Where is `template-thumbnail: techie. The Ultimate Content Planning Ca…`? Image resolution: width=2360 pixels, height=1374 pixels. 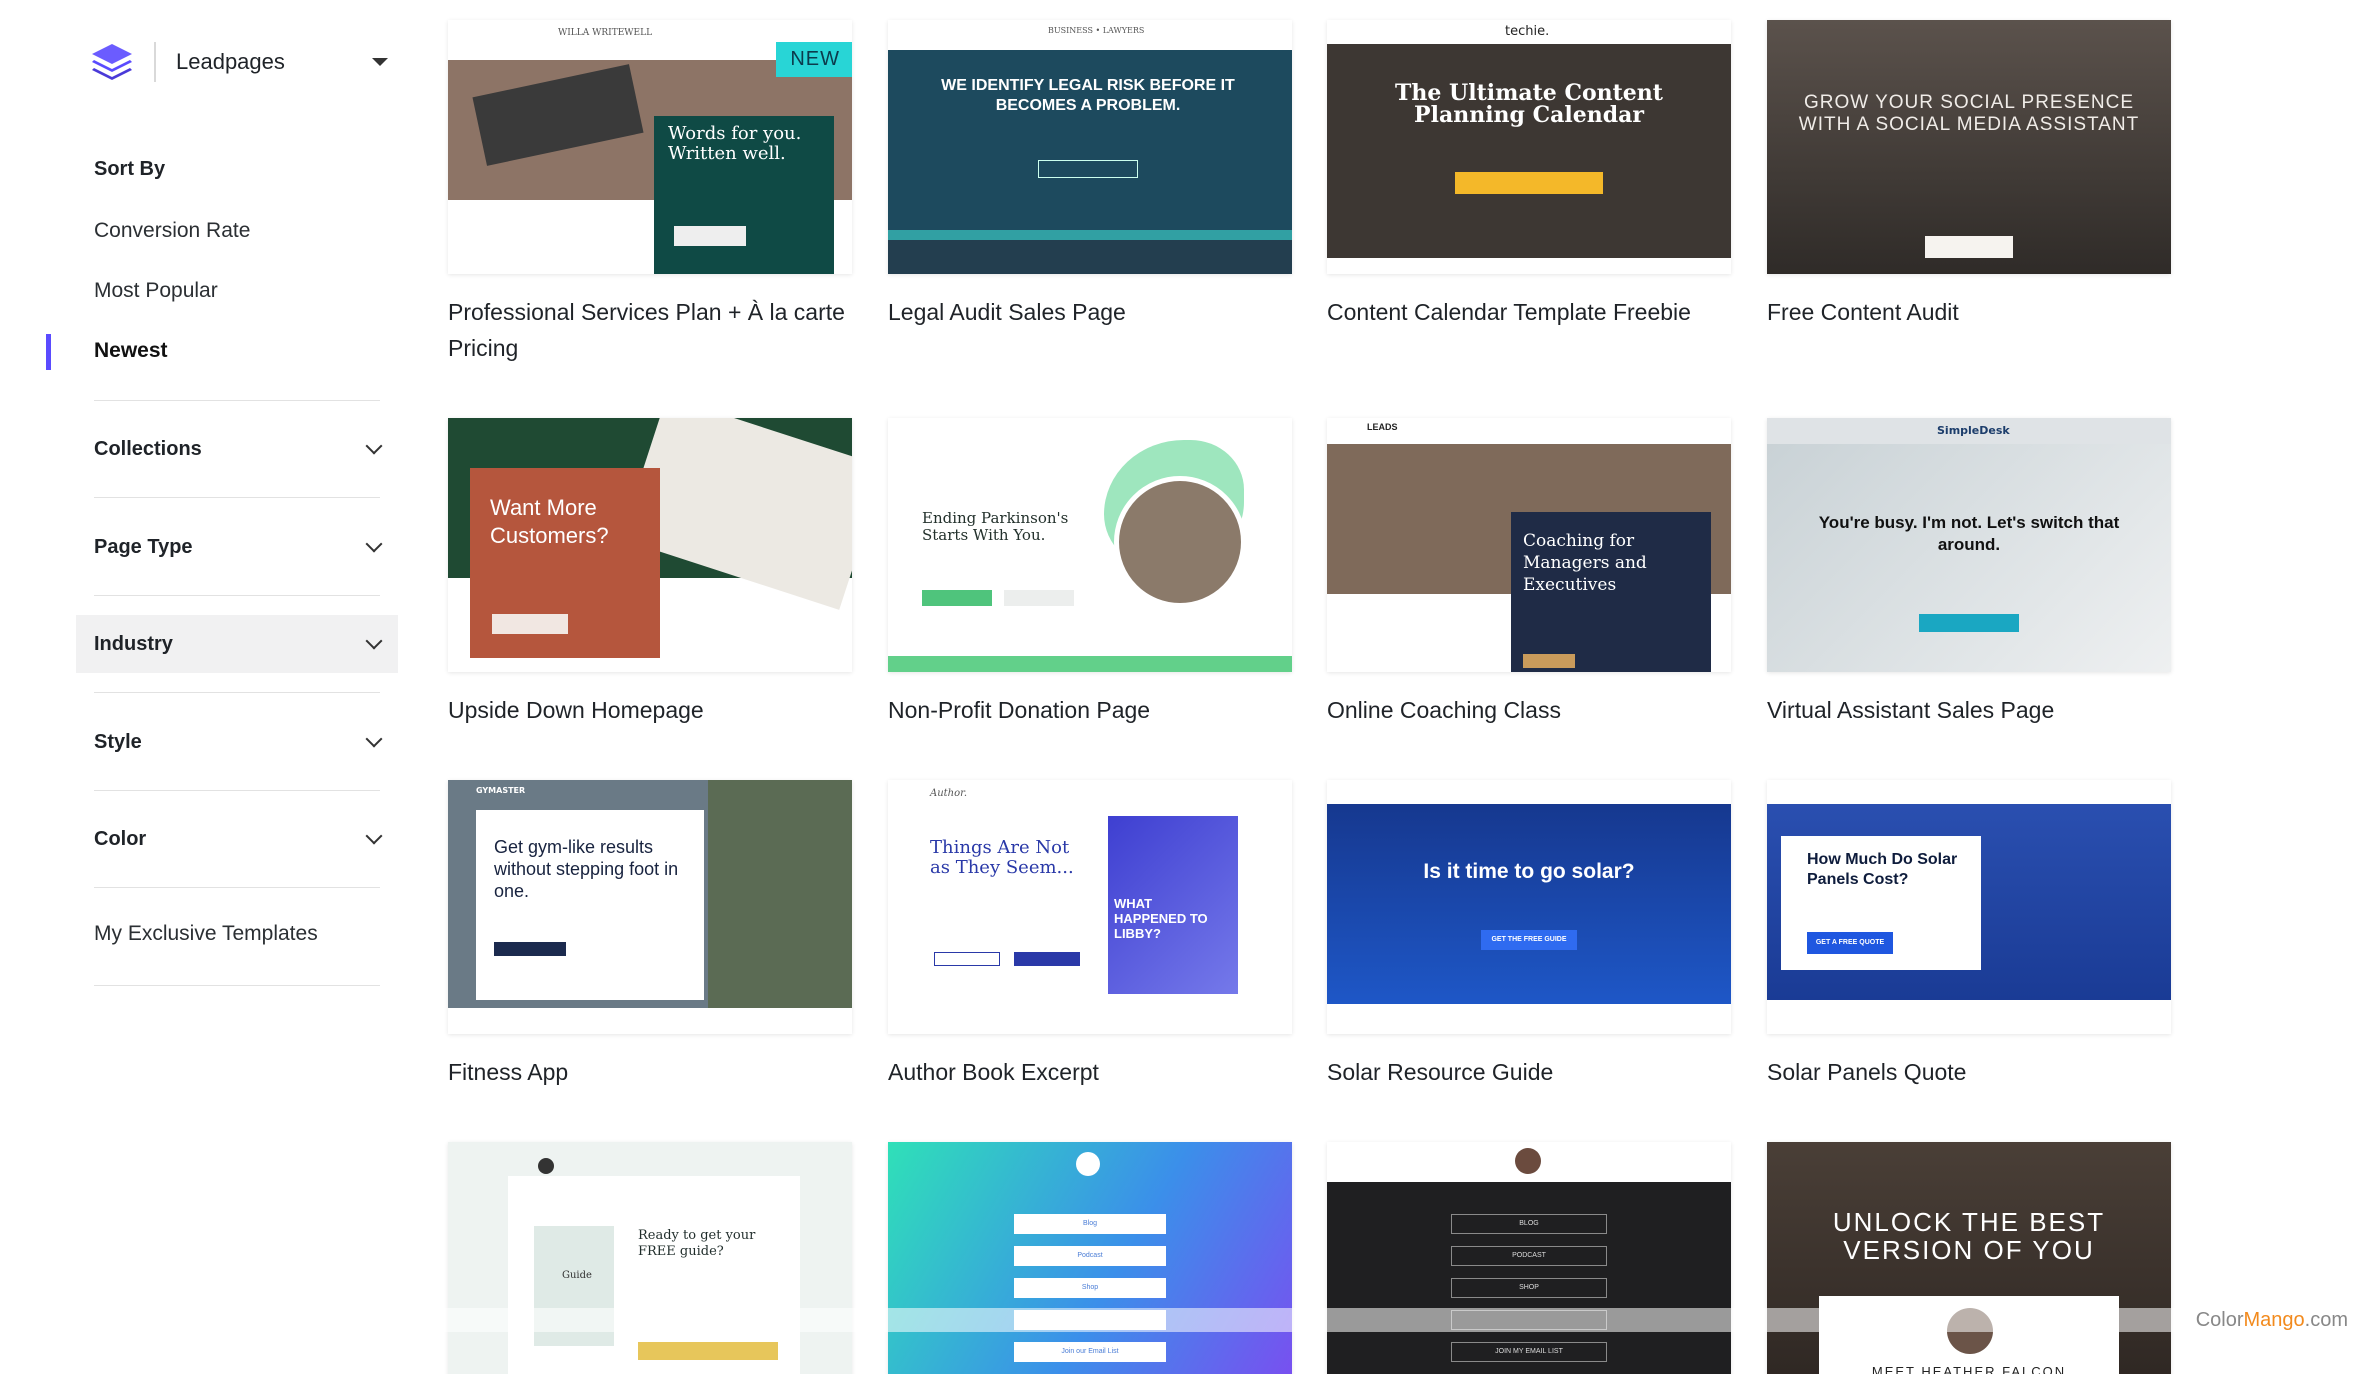 template-thumbnail: techie. The Ultimate Content Planning Ca… is located at coordinates (1529, 147).